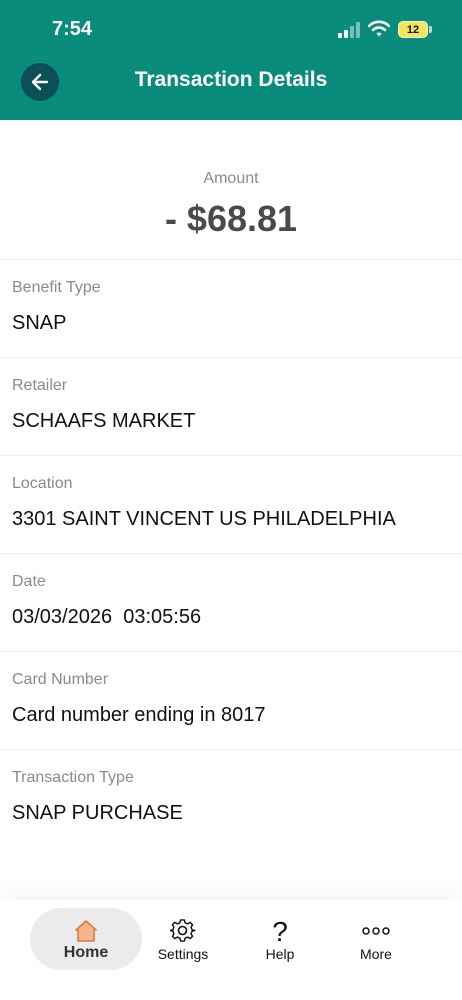 The image size is (462, 1000). Describe the element at coordinates (376, 931) in the screenshot. I see `more-icon` at that location.